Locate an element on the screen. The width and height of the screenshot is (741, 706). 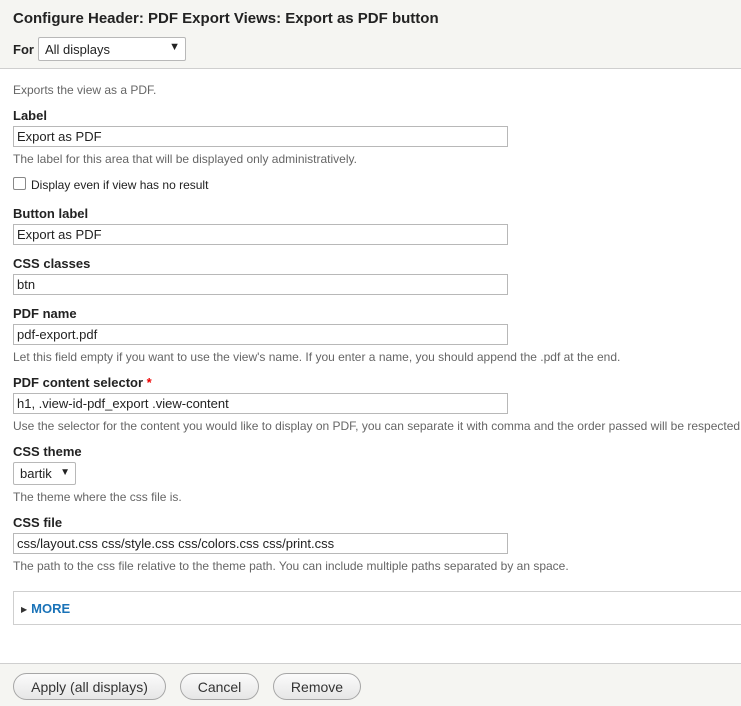
css-theme-value: bartik is located at coordinates (36, 473).